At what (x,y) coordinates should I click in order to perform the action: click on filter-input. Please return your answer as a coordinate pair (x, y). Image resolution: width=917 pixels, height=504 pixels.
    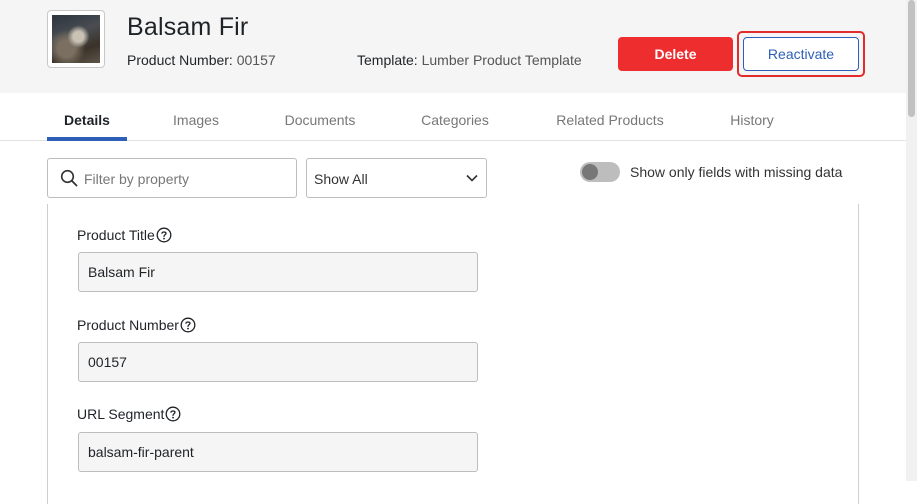
    Looking at the image, I should click on (186, 179).